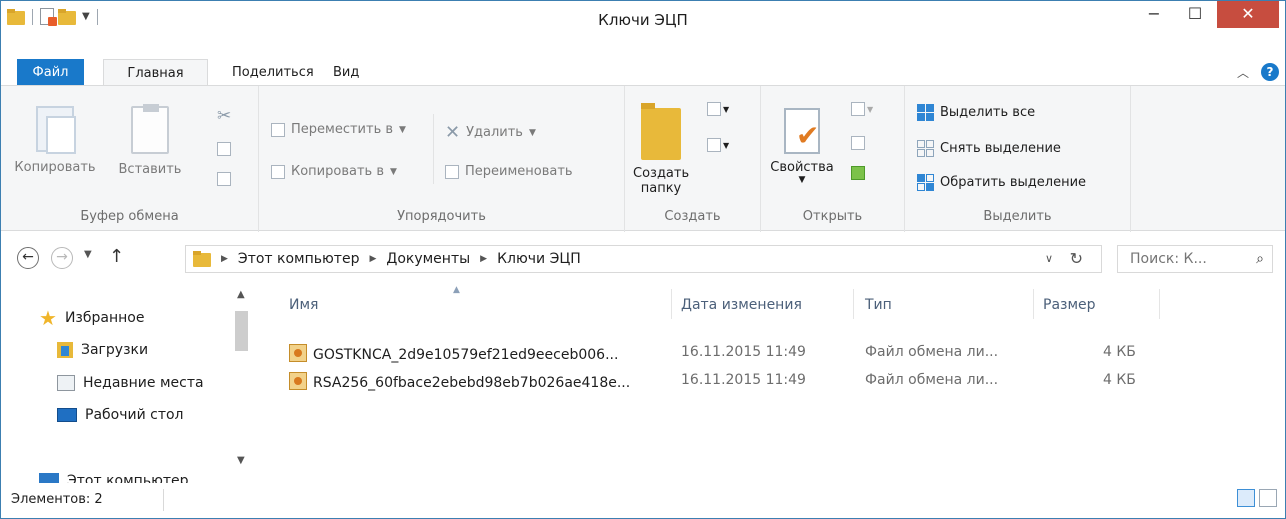 This screenshot has width=1286, height=519. I want to click on invert-selection-button: Обратить выделение, so click(1001, 182).